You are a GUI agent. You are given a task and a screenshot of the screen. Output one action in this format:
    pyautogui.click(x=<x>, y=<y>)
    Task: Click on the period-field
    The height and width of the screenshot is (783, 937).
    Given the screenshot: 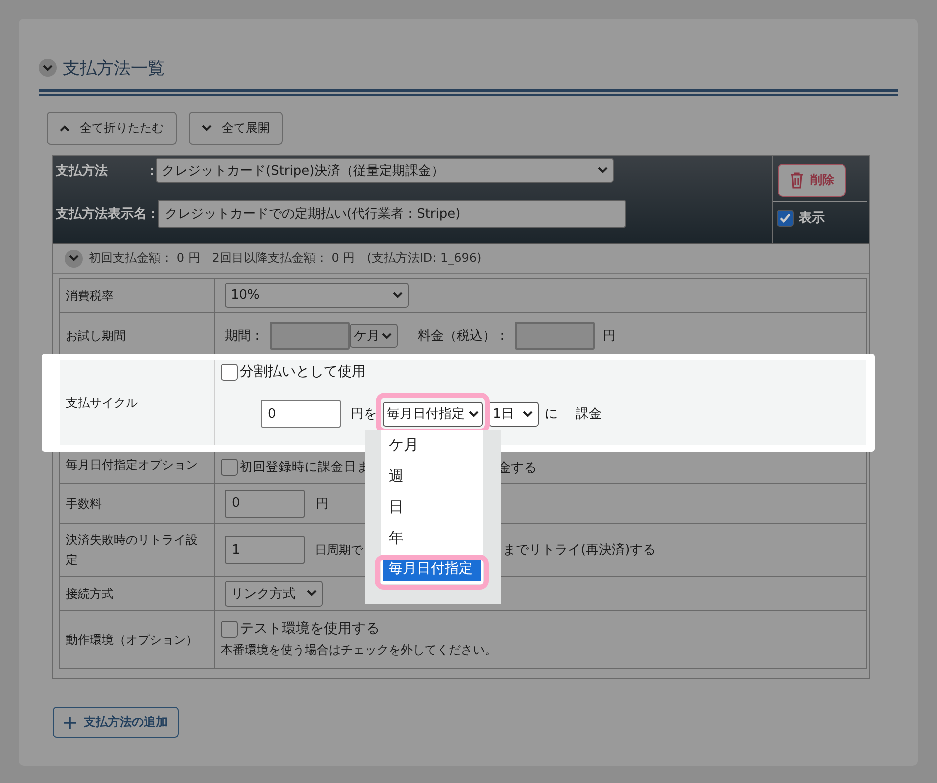 What is the action you would take?
    pyautogui.click(x=310, y=336)
    